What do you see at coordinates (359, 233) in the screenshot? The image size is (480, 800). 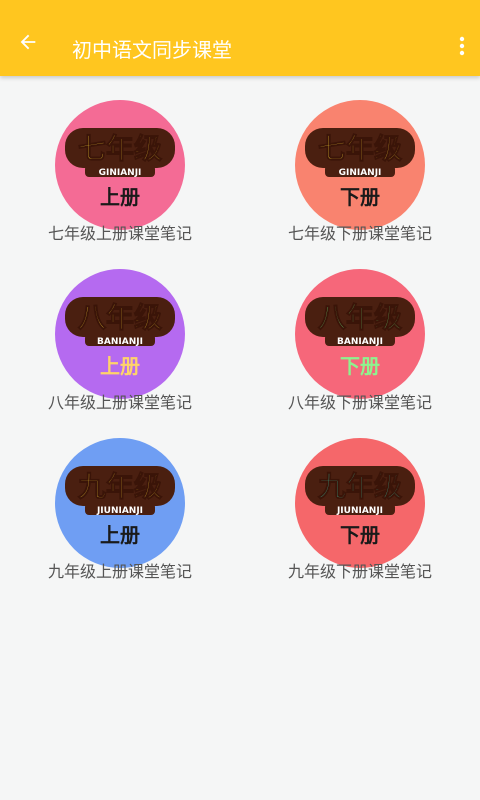 I see `book-caption: 七年级下册课堂笔记` at bounding box center [359, 233].